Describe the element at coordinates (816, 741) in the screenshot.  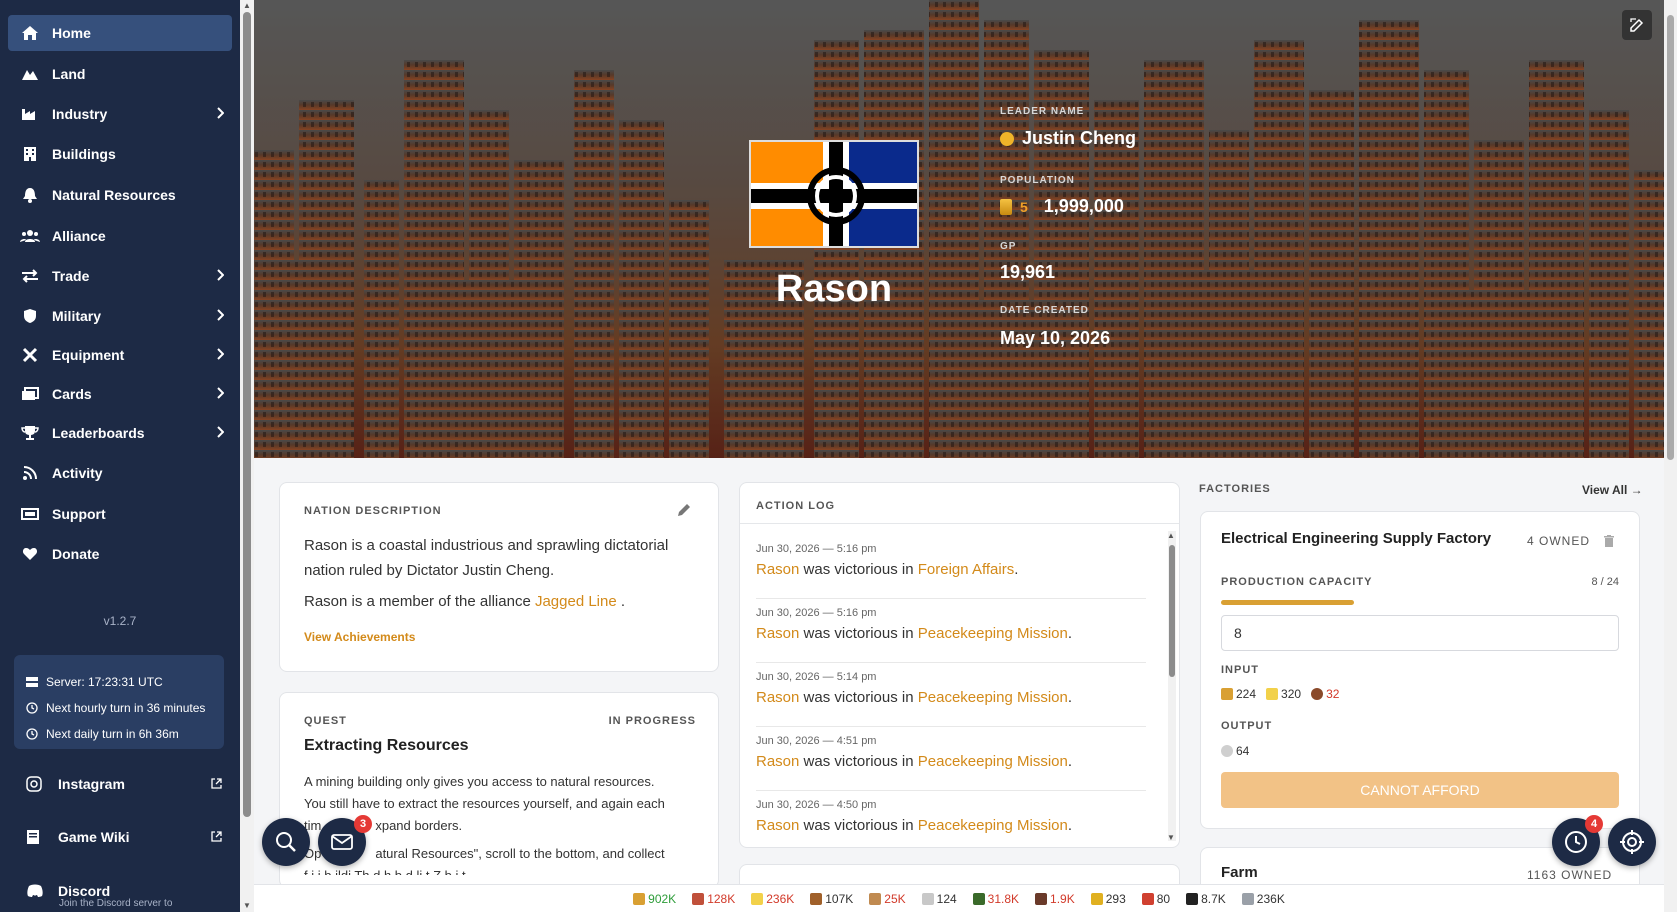
I see `log-date: Jun 30, 2026 — 4:51 pm` at that location.